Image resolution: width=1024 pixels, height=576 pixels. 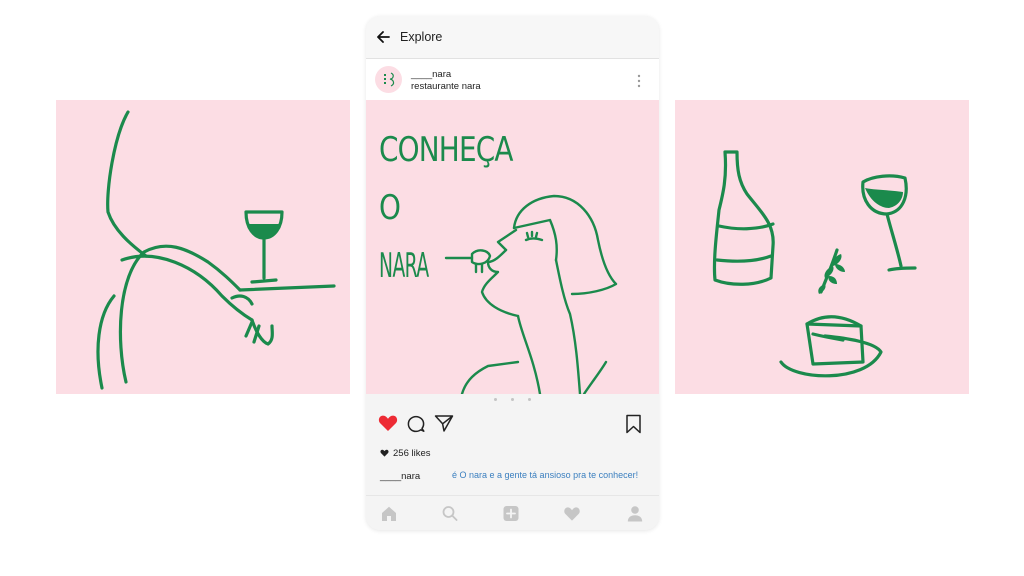 I want to click on left-illustration-panel, so click(x=203, y=247).